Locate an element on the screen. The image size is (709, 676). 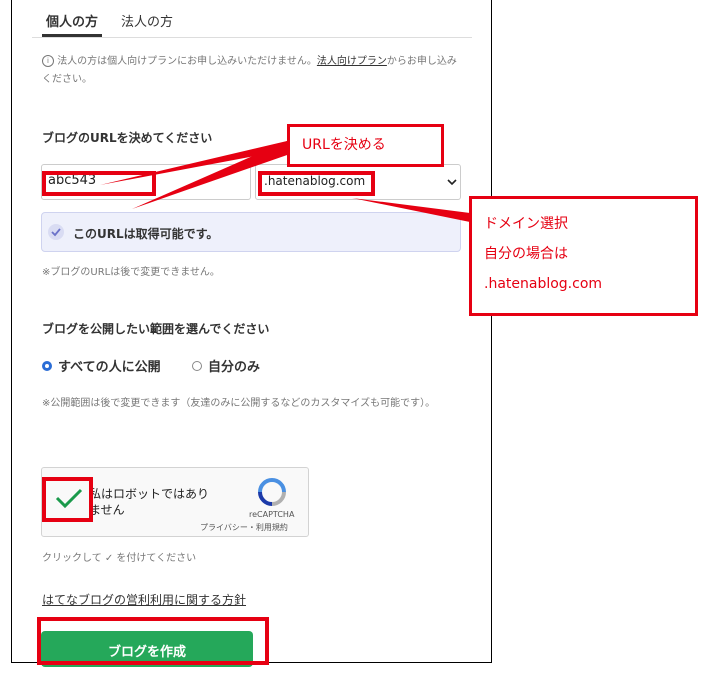
domain-callout-line-2: 自分の場合は is located at coordinates (526, 254).